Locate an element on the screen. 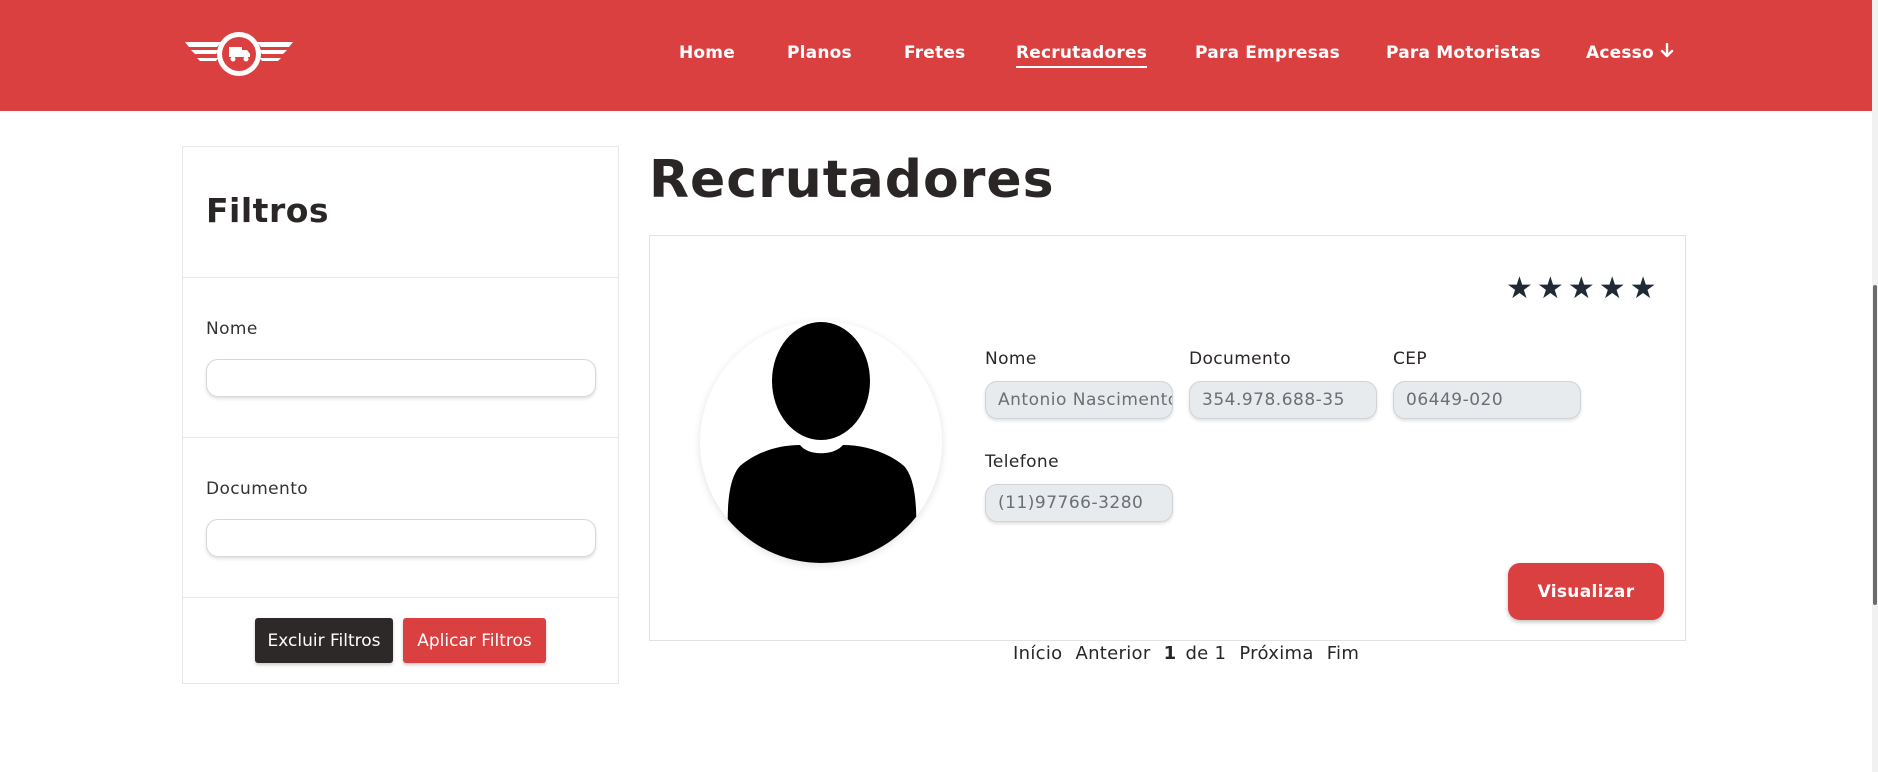 The width and height of the screenshot is (1878, 772). nav-para-motoristas: Para Motoristas is located at coordinates (1463, 53).